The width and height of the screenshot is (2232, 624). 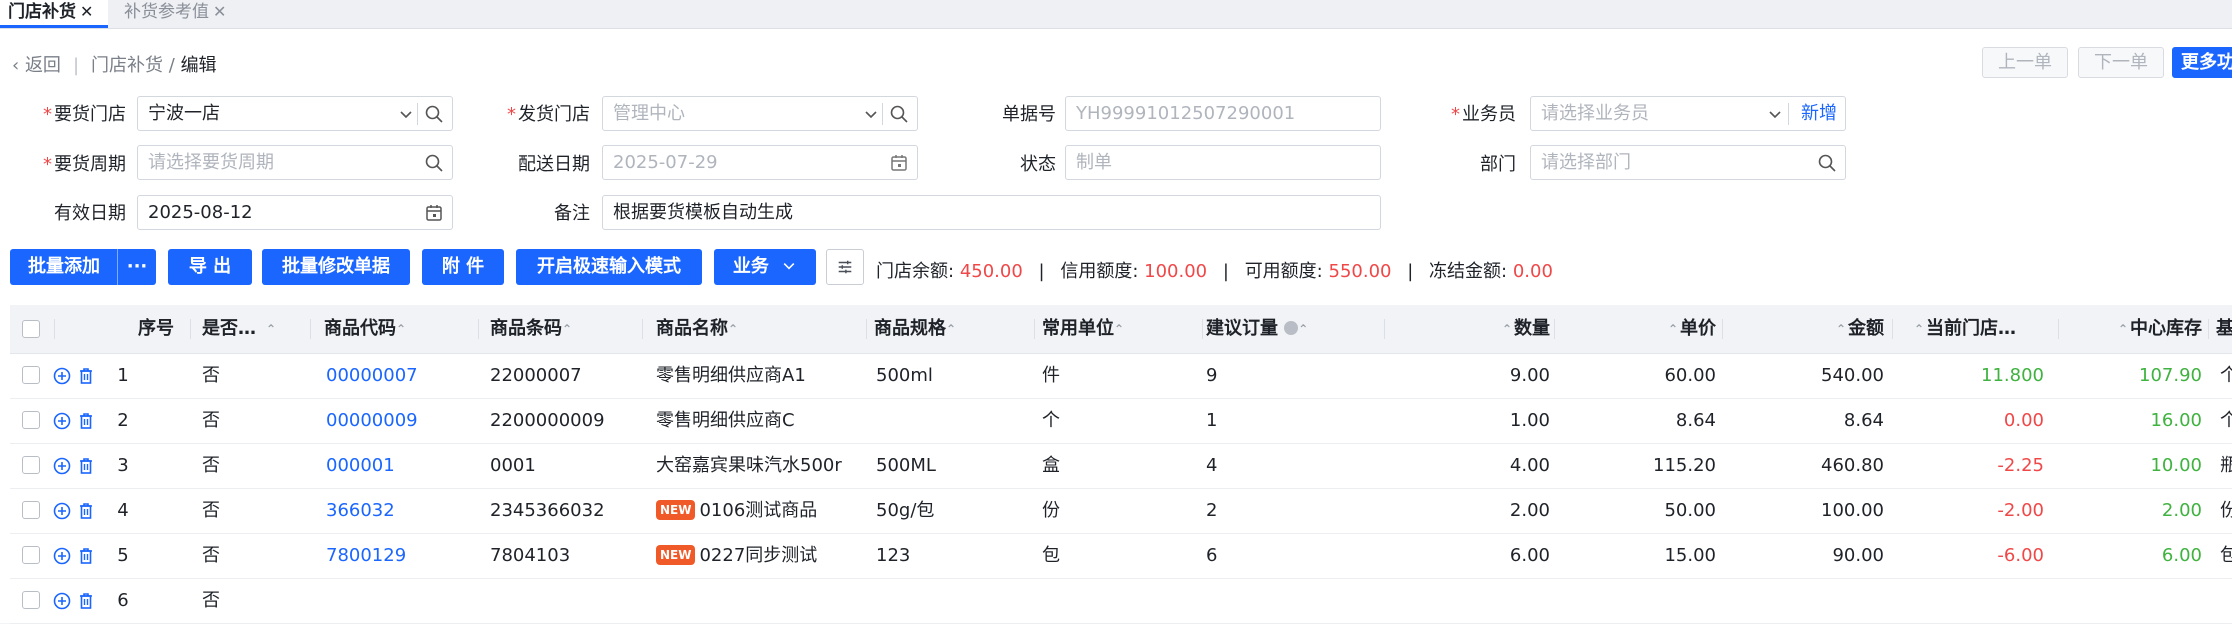 I want to click on tab-store-replenish: 门店补货 ✕, so click(x=54, y=14).